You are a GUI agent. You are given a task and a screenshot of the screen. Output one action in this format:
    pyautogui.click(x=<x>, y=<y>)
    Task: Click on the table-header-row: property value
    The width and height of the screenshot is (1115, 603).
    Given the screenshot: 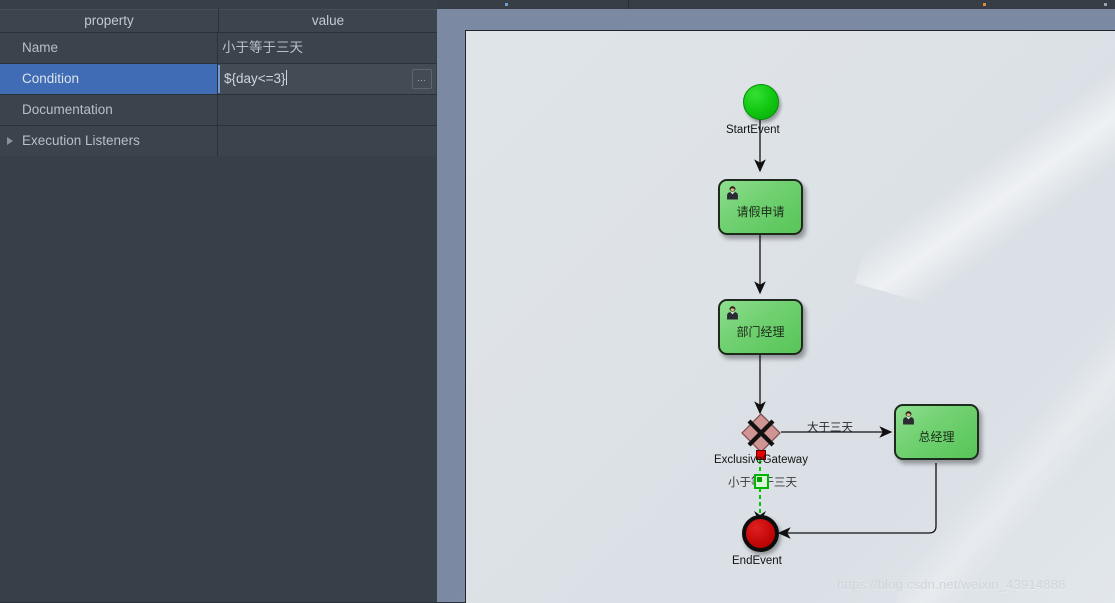 What is the action you would take?
    pyautogui.click(x=218, y=21)
    